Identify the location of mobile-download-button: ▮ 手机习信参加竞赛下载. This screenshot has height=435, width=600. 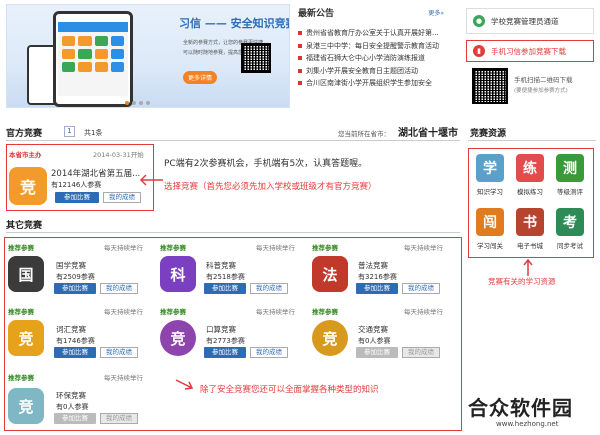
(530, 51).